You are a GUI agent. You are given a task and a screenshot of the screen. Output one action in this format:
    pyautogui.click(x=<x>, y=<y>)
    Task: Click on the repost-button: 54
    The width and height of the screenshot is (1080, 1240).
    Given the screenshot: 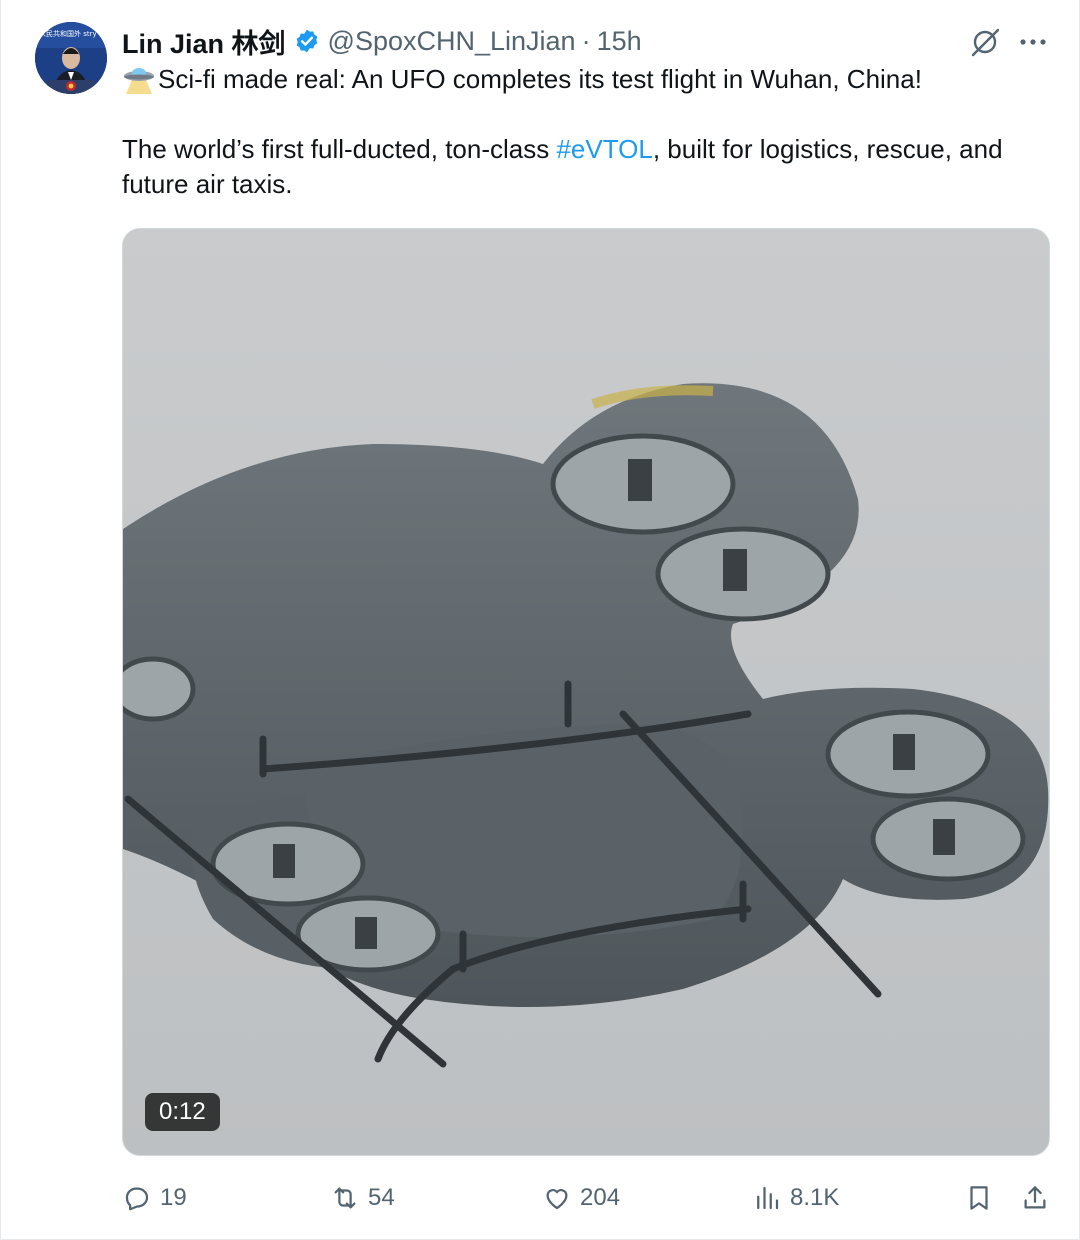 What is the action you would take?
    pyautogui.click(x=362, y=1198)
    